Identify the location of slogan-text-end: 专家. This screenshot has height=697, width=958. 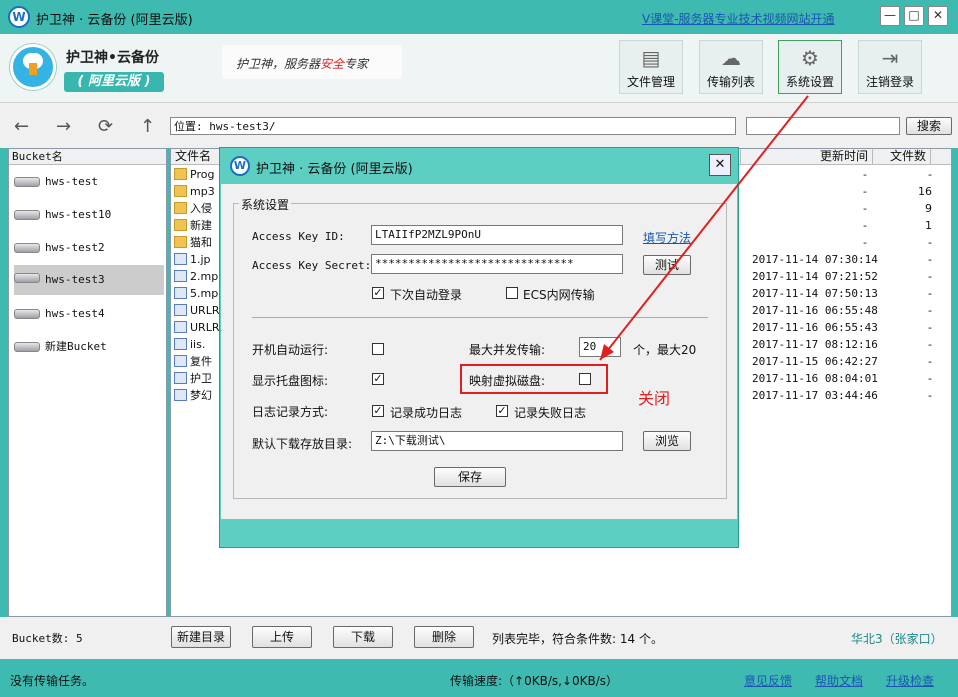
(356, 64).